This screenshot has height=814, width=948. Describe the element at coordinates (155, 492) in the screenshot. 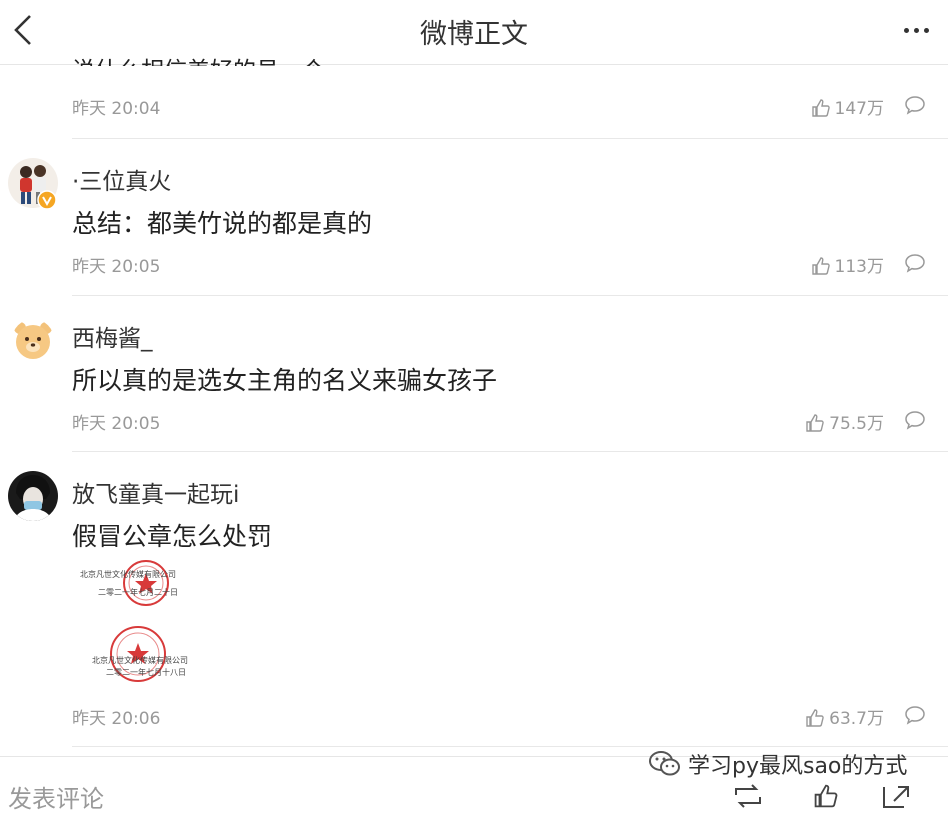

I see `username: 放飞童真一起玩i` at that location.